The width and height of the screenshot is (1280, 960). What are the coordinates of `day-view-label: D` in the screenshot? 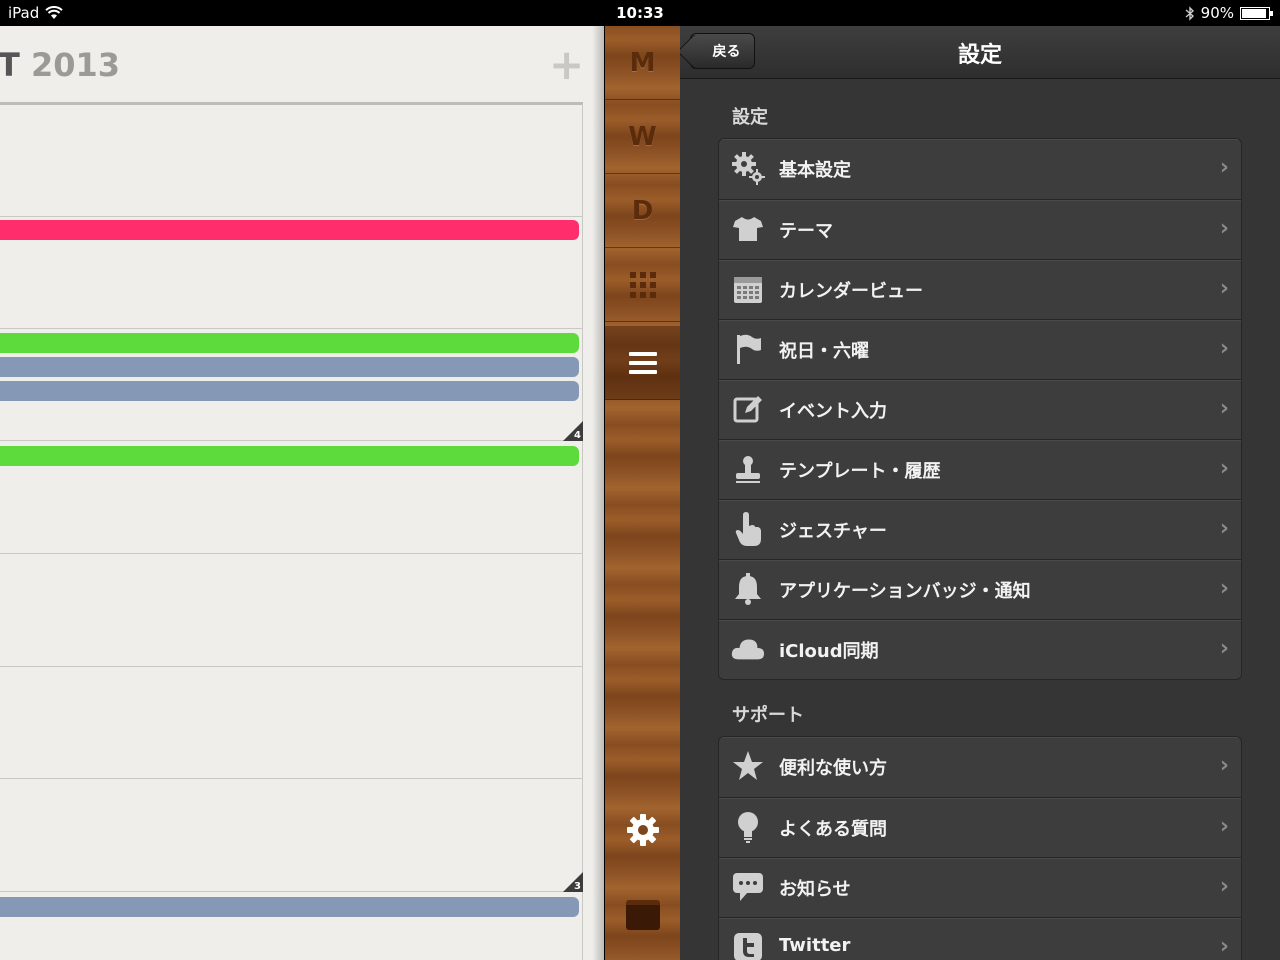 It's located at (642, 210).